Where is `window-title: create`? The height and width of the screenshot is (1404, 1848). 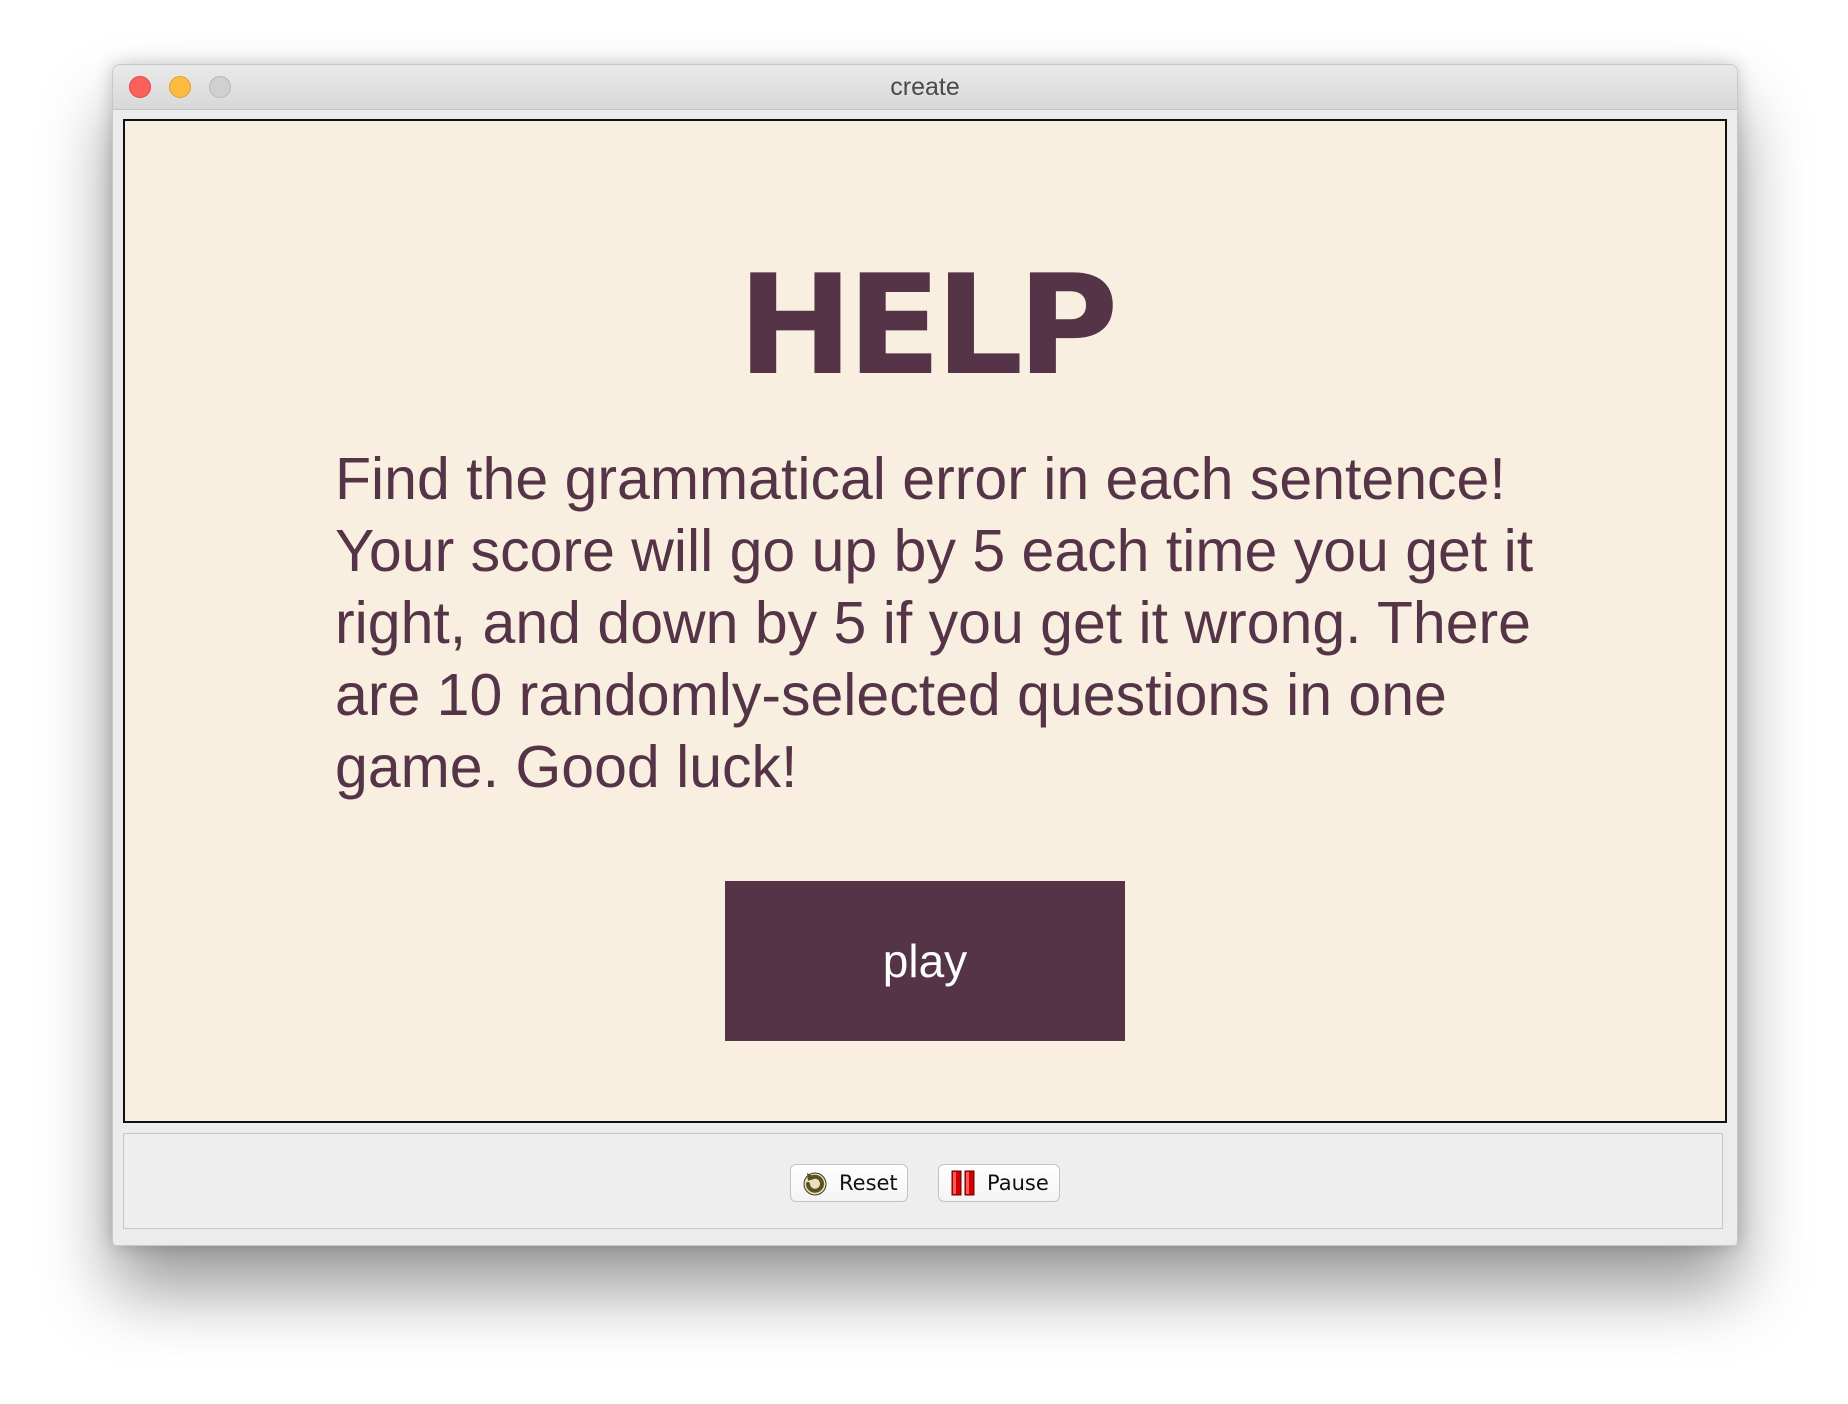
window-title: create is located at coordinates (925, 87).